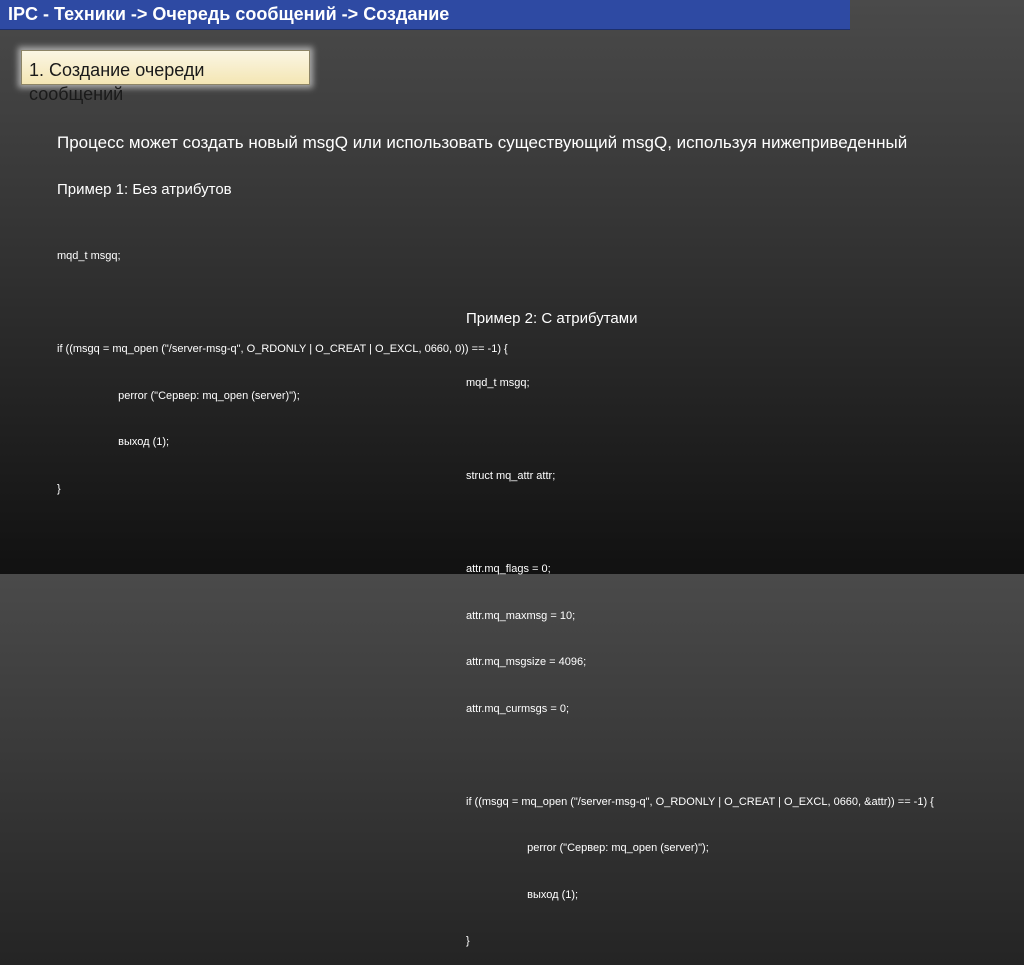 The width and height of the screenshot is (1024, 965). I want to click on example2-title: Пример 2: С атрибутами, so click(552, 318).